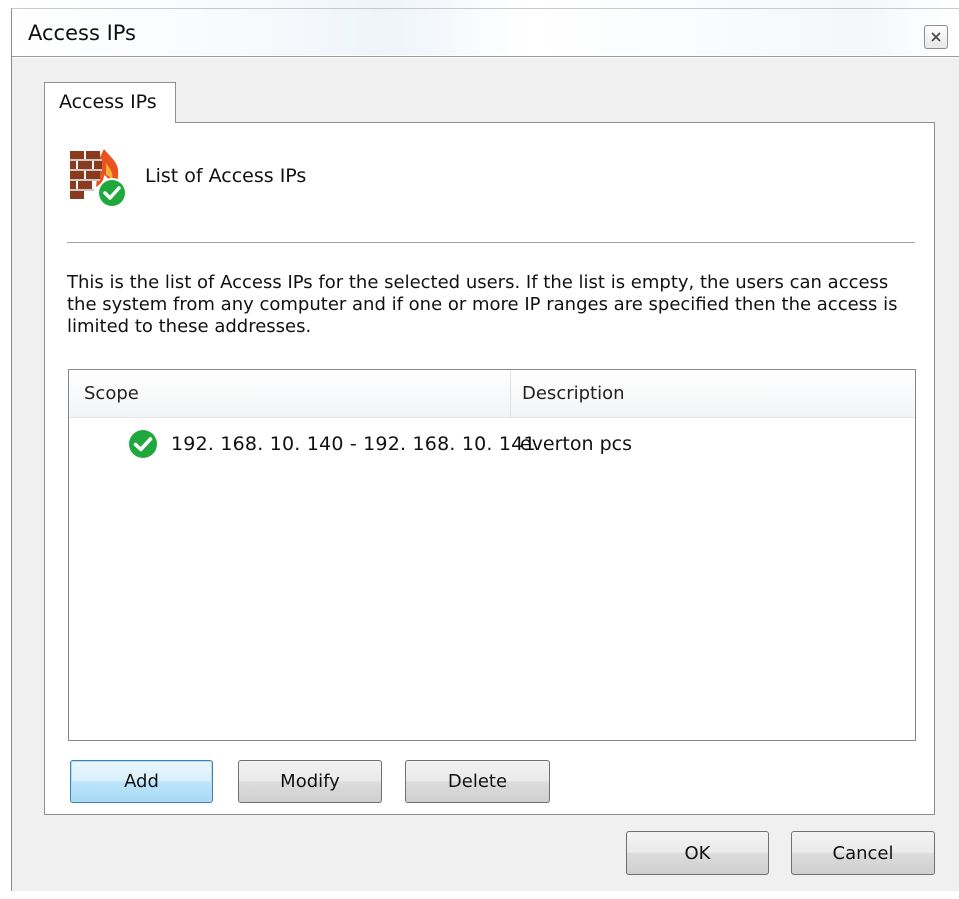  Describe the element at coordinates (111, 393) in the screenshot. I see `column-header-scope: Scope` at that location.